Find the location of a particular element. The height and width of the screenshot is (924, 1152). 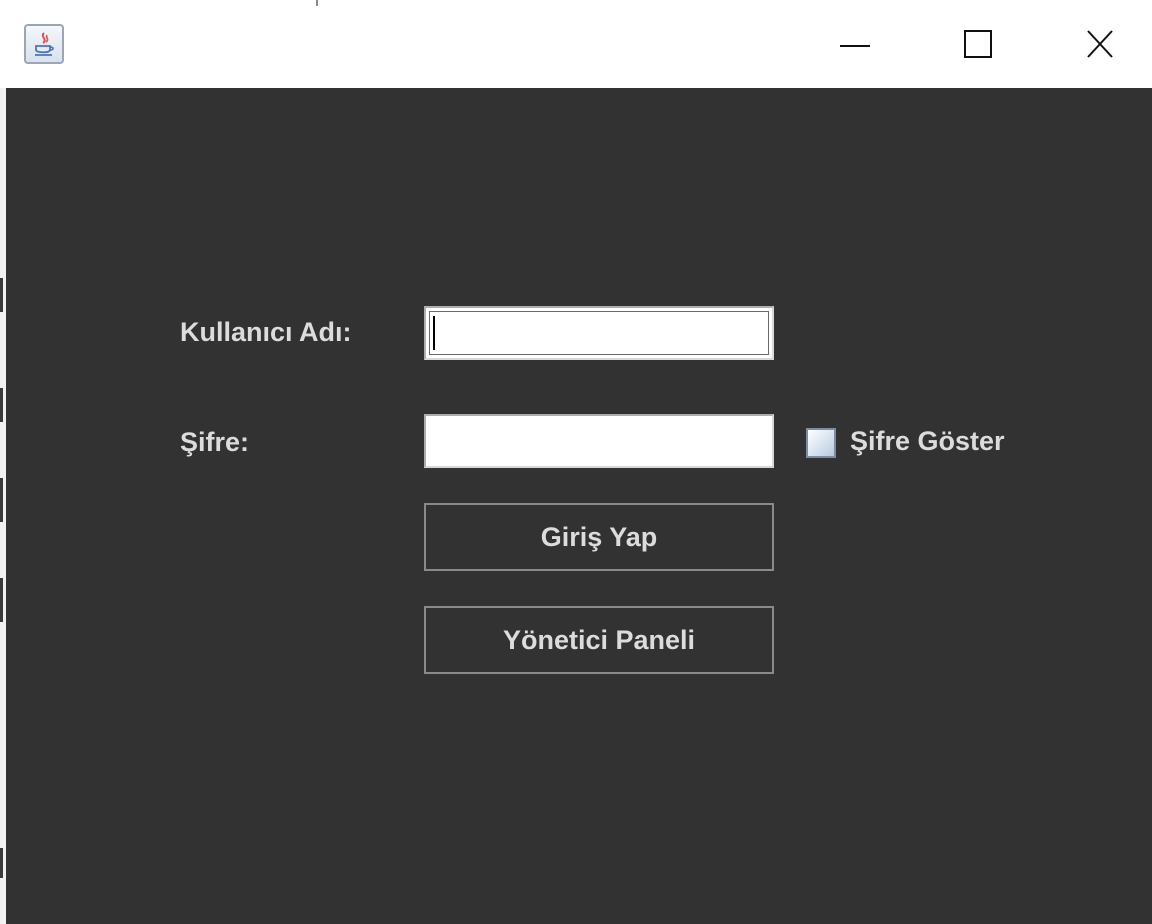

close-button is located at coordinates (1098, 47).